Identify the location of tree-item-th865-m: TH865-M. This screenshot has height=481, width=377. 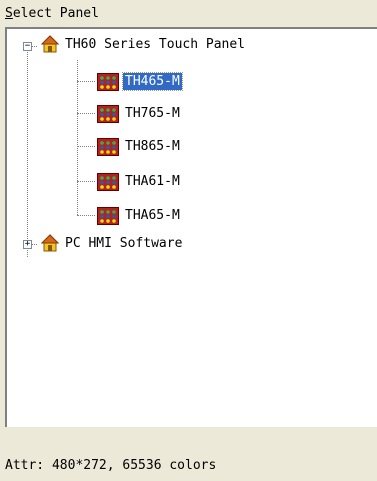
(152, 146).